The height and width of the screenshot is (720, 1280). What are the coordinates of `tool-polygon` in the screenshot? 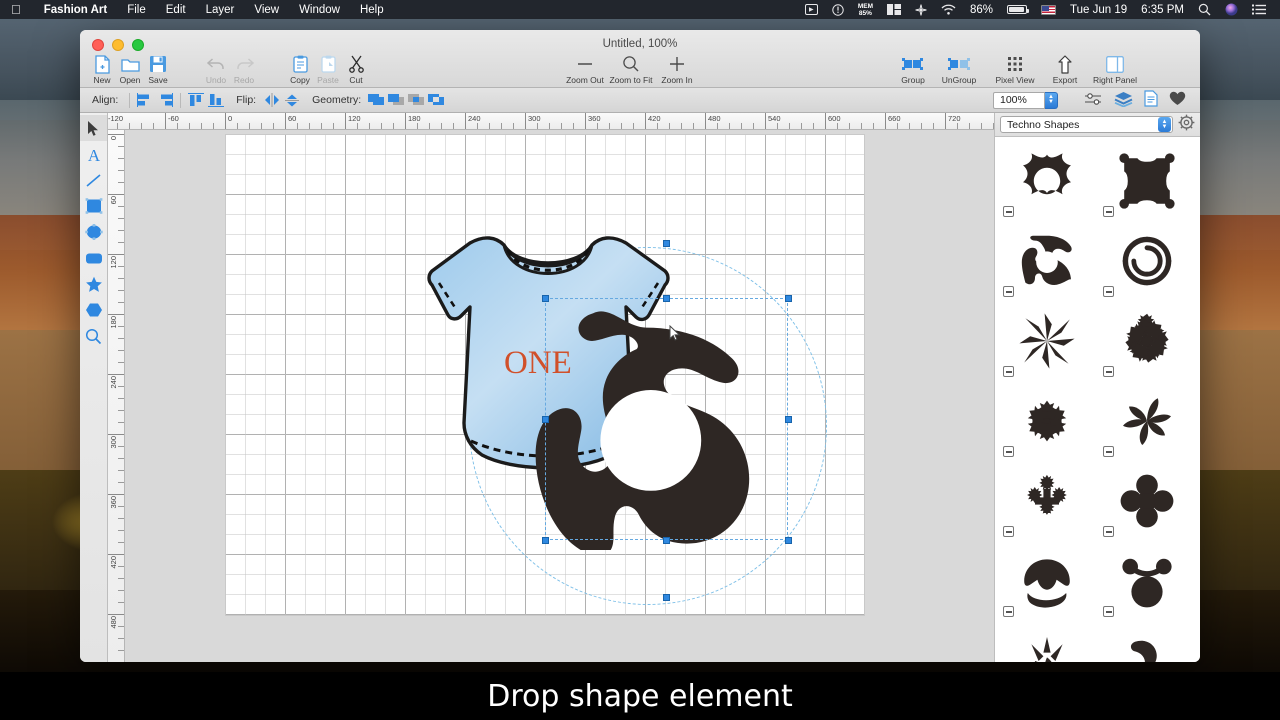 It's located at (93, 310).